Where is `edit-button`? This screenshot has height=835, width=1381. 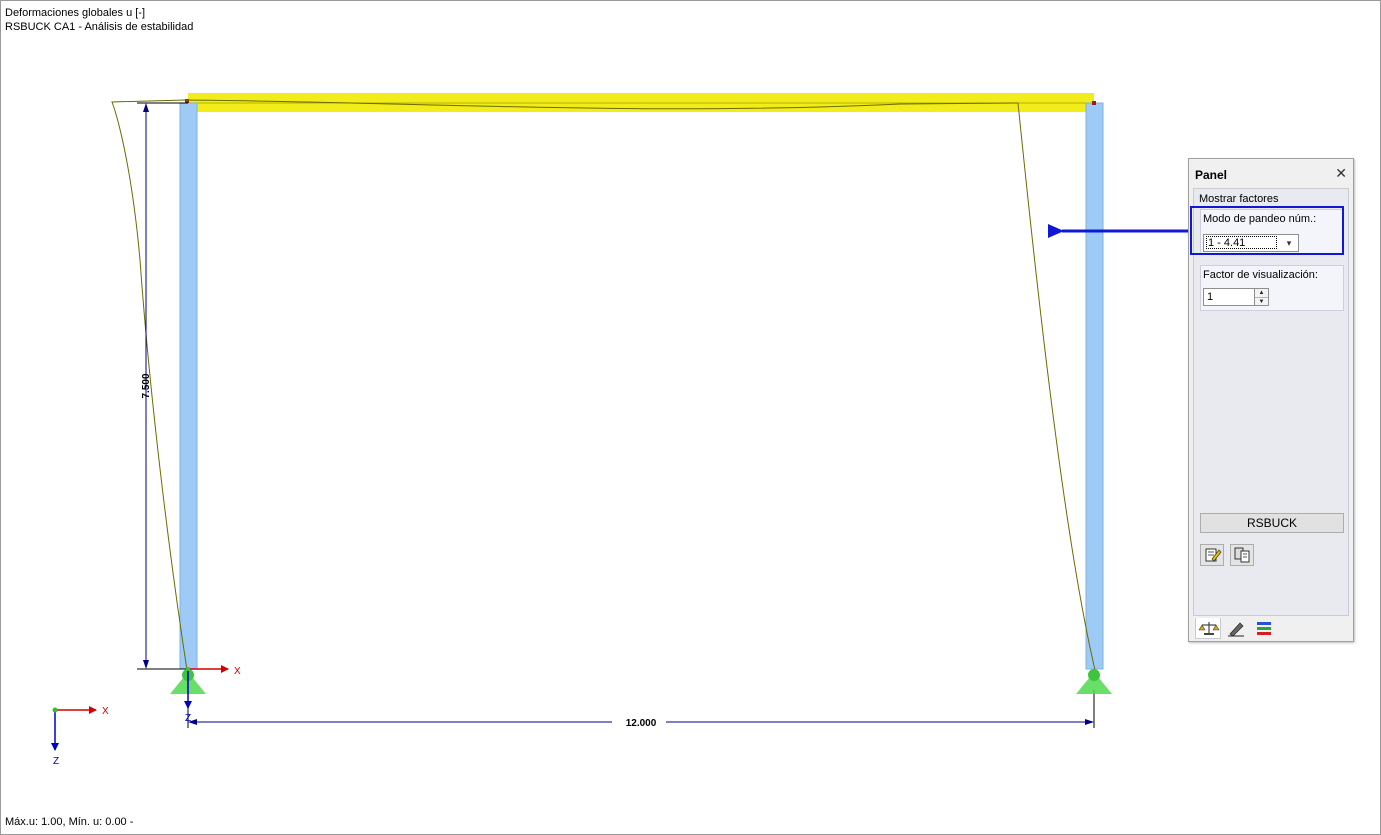 edit-button is located at coordinates (1212, 555).